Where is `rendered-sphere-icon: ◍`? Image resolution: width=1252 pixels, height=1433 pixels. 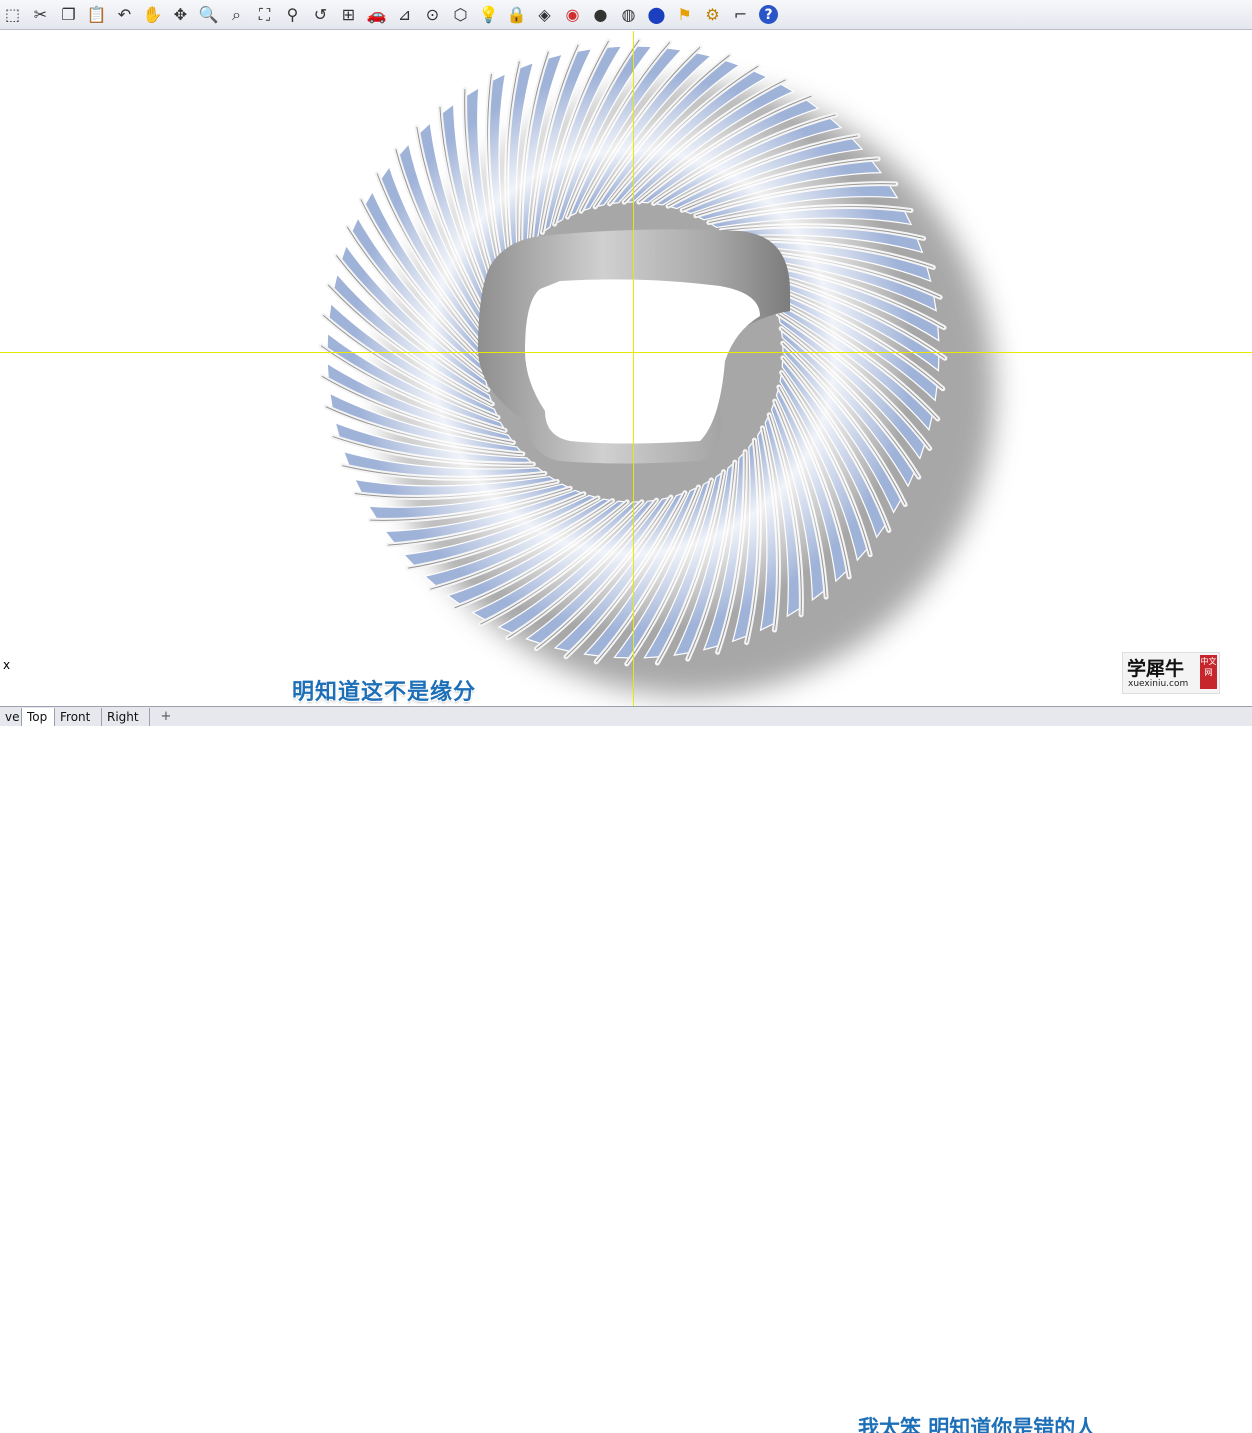
rendered-sphere-icon: ◍ is located at coordinates (628, 15).